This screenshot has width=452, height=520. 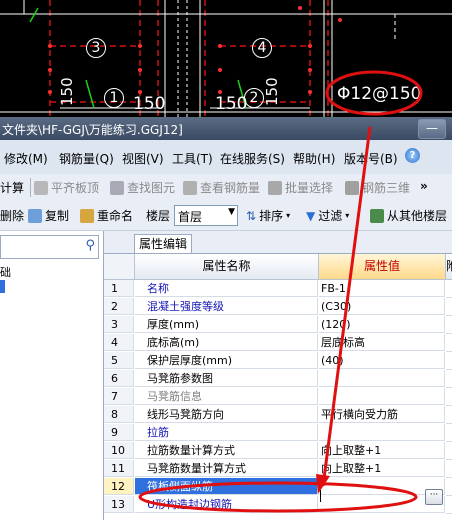 What do you see at coordinates (142, 187) in the screenshot?
I see `find-element-button: 查找图元` at bounding box center [142, 187].